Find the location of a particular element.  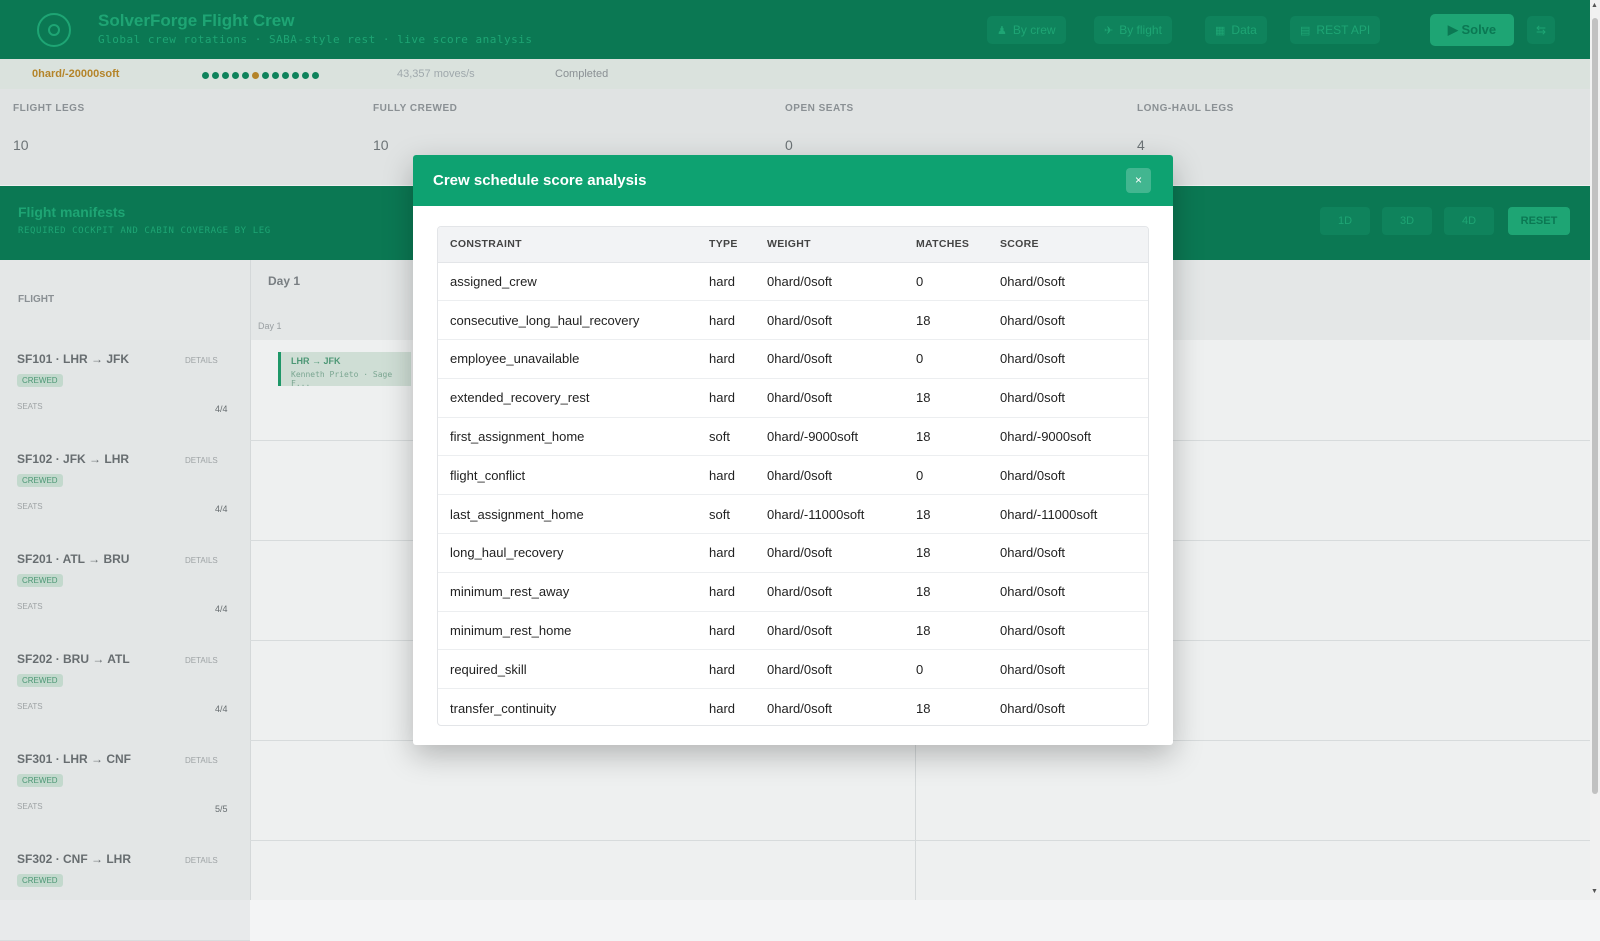

constraint-weight: 0hard/-9000soft is located at coordinates (829, 437).